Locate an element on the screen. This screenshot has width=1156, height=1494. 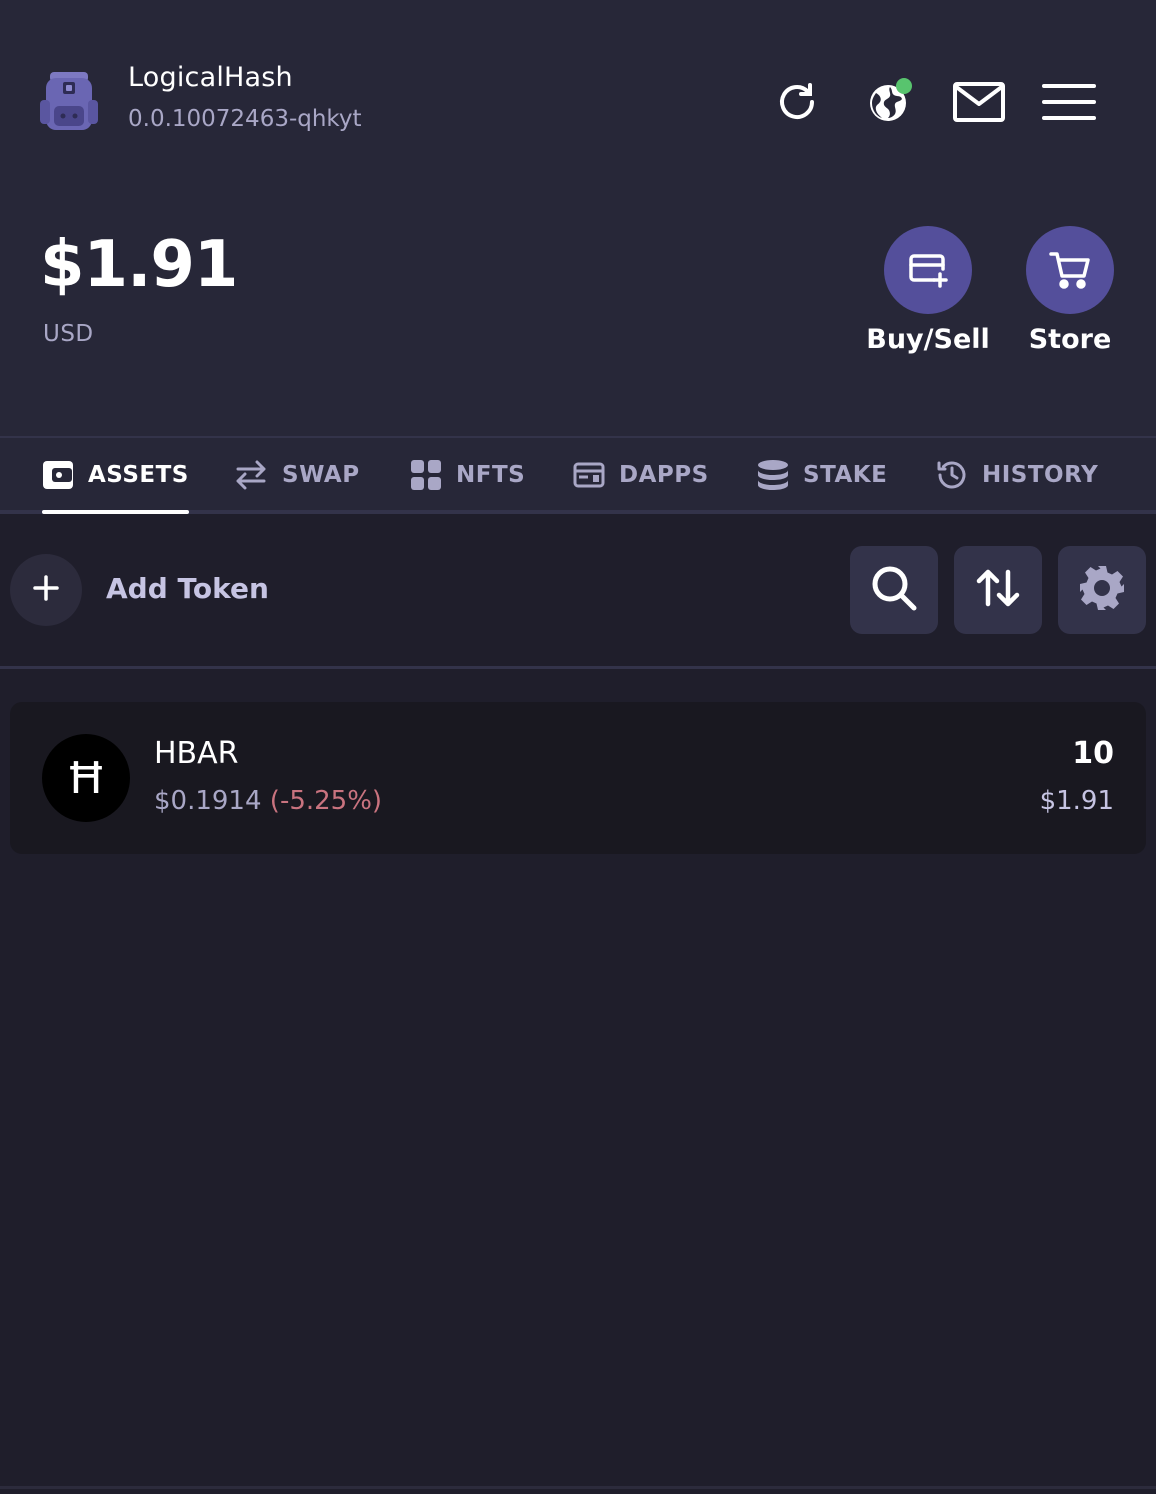
tab-swap: SWAP is located at coordinates (297, 475).